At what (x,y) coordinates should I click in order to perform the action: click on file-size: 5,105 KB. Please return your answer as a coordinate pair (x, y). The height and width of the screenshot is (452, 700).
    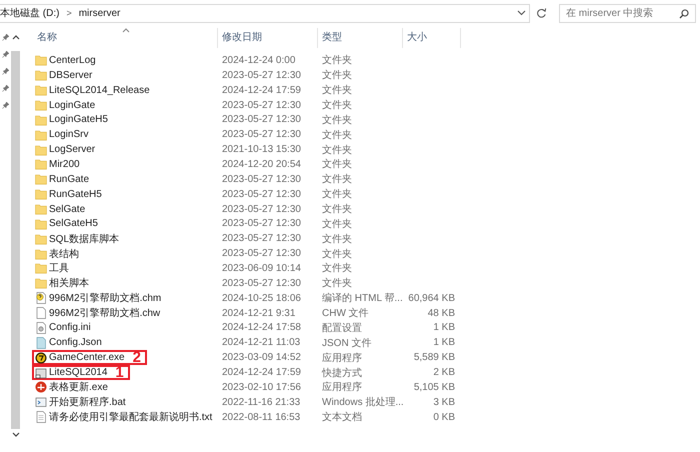
    Looking at the image, I should click on (433, 387).